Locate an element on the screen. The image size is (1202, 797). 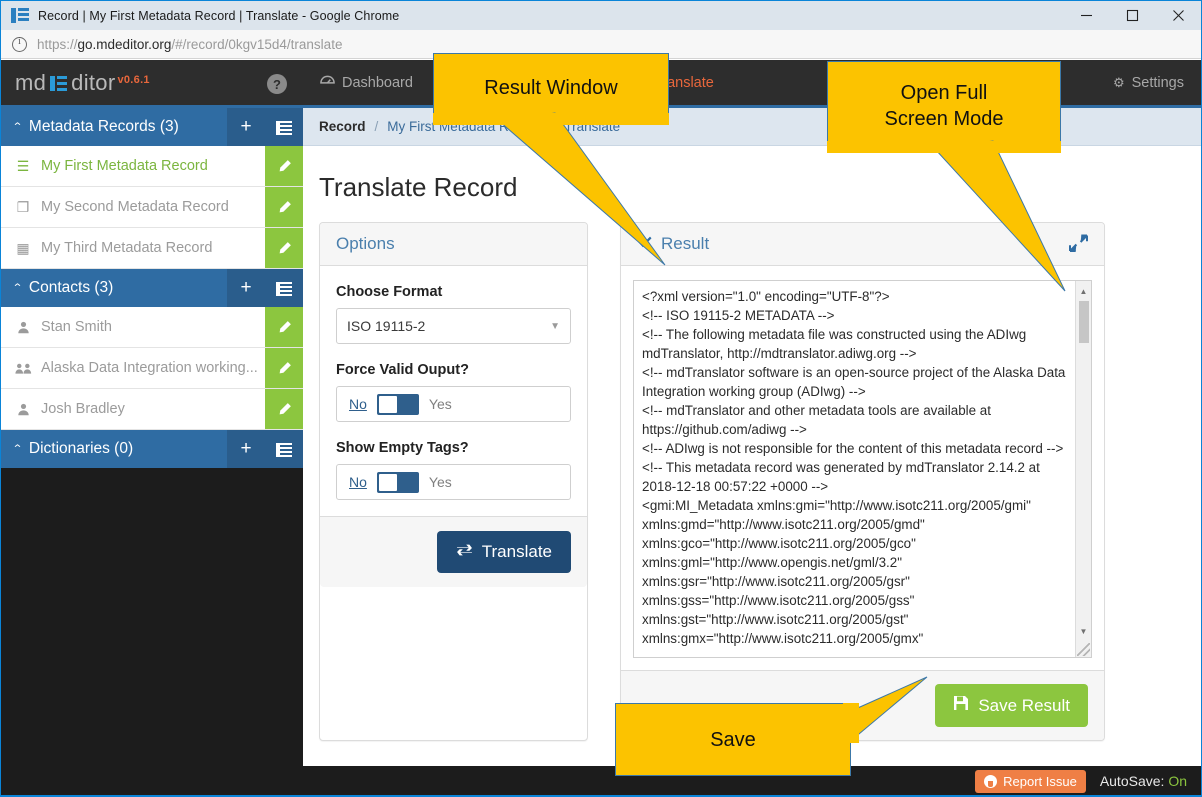
callout-full-screen-label: Open Full Screen Mode is located at coordinates (944, 106).